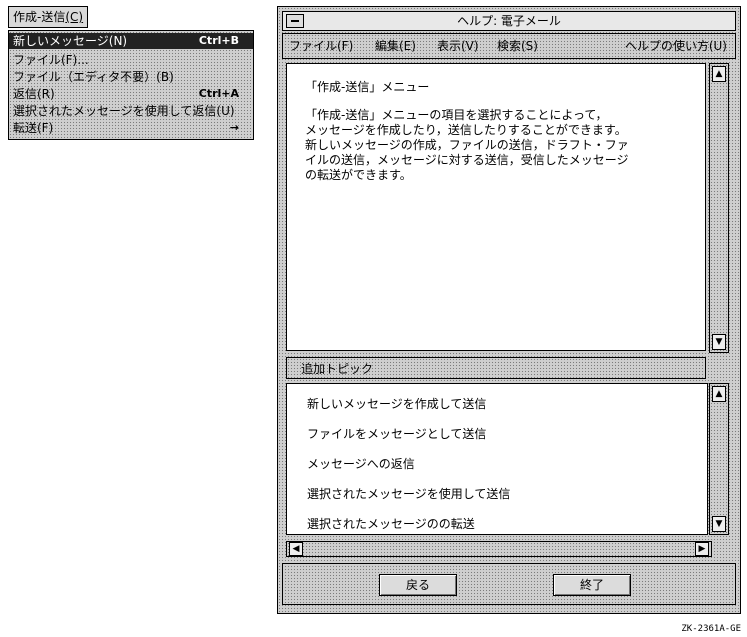 This screenshot has width=747, height=637. What do you see at coordinates (395, 46) in the screenshot?
I see `menubar-edit: 編集(E)` at bounding box center [395, 46].